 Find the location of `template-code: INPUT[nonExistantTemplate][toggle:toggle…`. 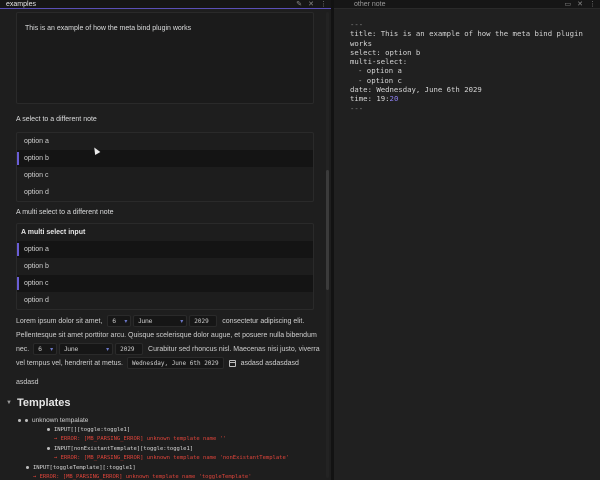

template-code: INPUT[nonExistantTemplate][toggle:toggle… is located at coordinates (124, 449).